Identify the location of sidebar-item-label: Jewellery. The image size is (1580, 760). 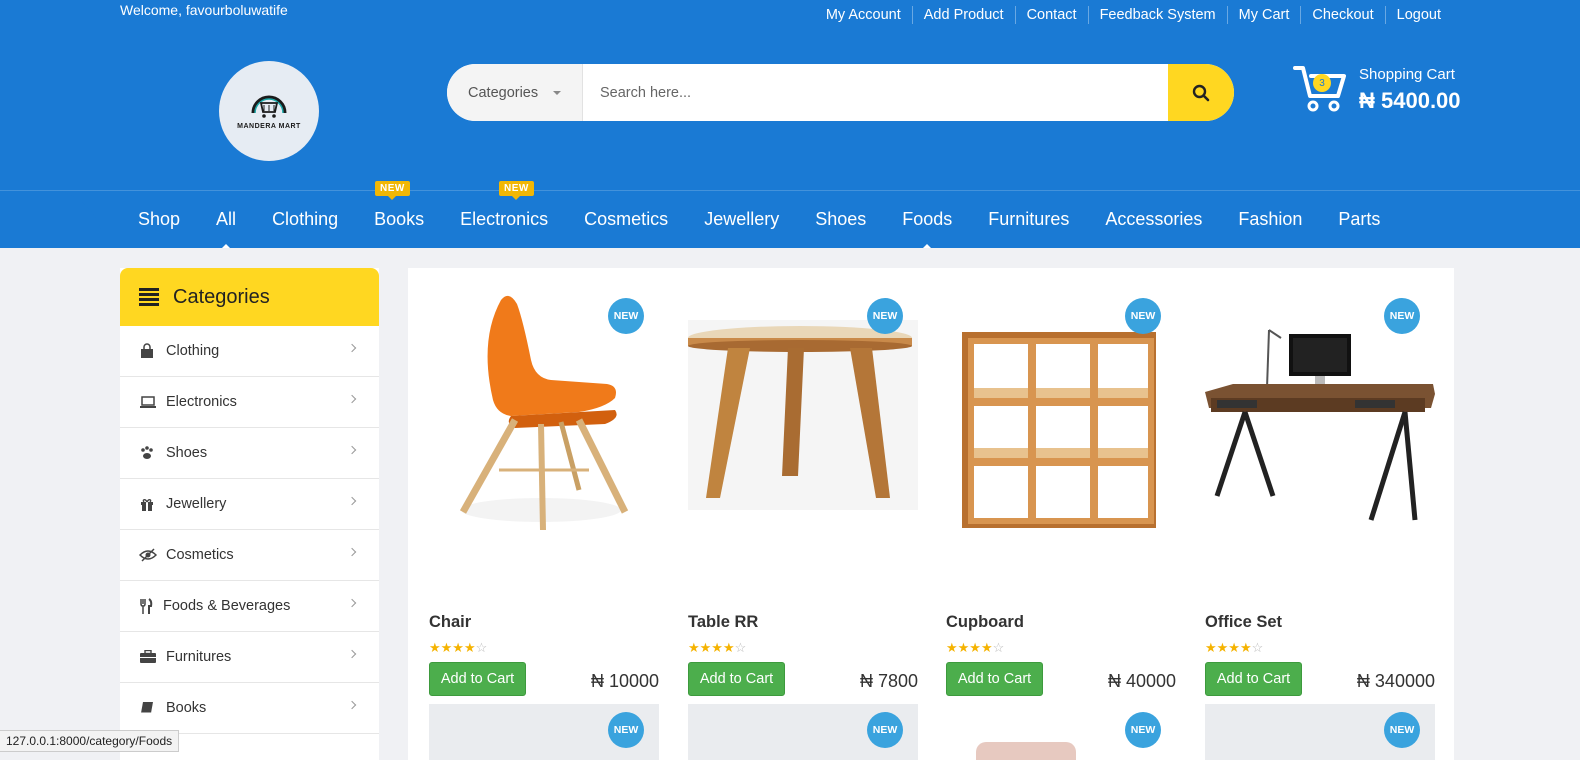
(196, 504).